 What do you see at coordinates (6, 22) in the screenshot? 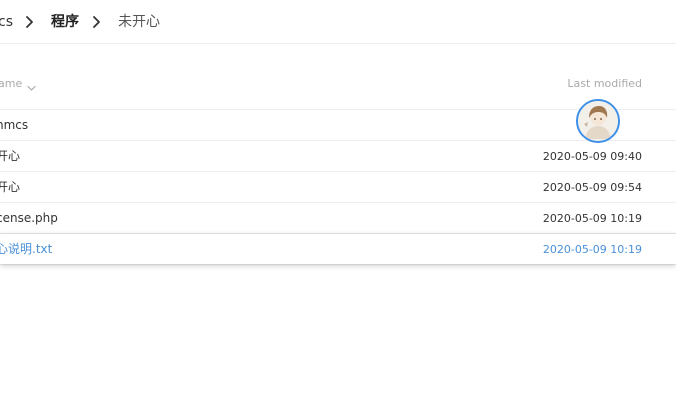
I see `breadcrumb-item-root: cs` at bounding box center [6, 22].